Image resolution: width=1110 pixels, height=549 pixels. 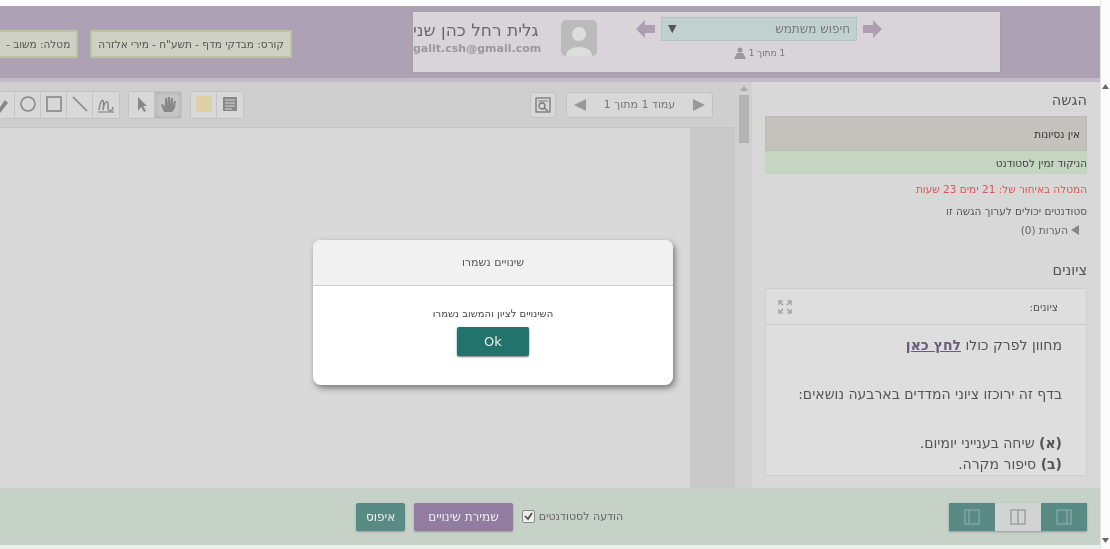 What do you see at coordinates (580, 104) in the screenshot?
I see `previous-page-icon` at bounding box center [580, 104].